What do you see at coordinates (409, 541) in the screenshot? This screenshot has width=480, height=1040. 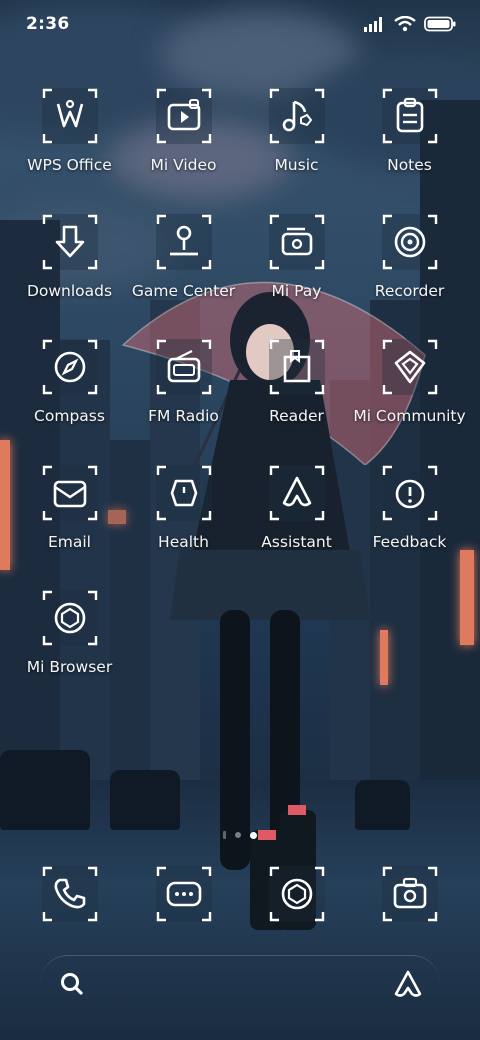 I see `app-label: Feedback` at bounding box center [409, 541].